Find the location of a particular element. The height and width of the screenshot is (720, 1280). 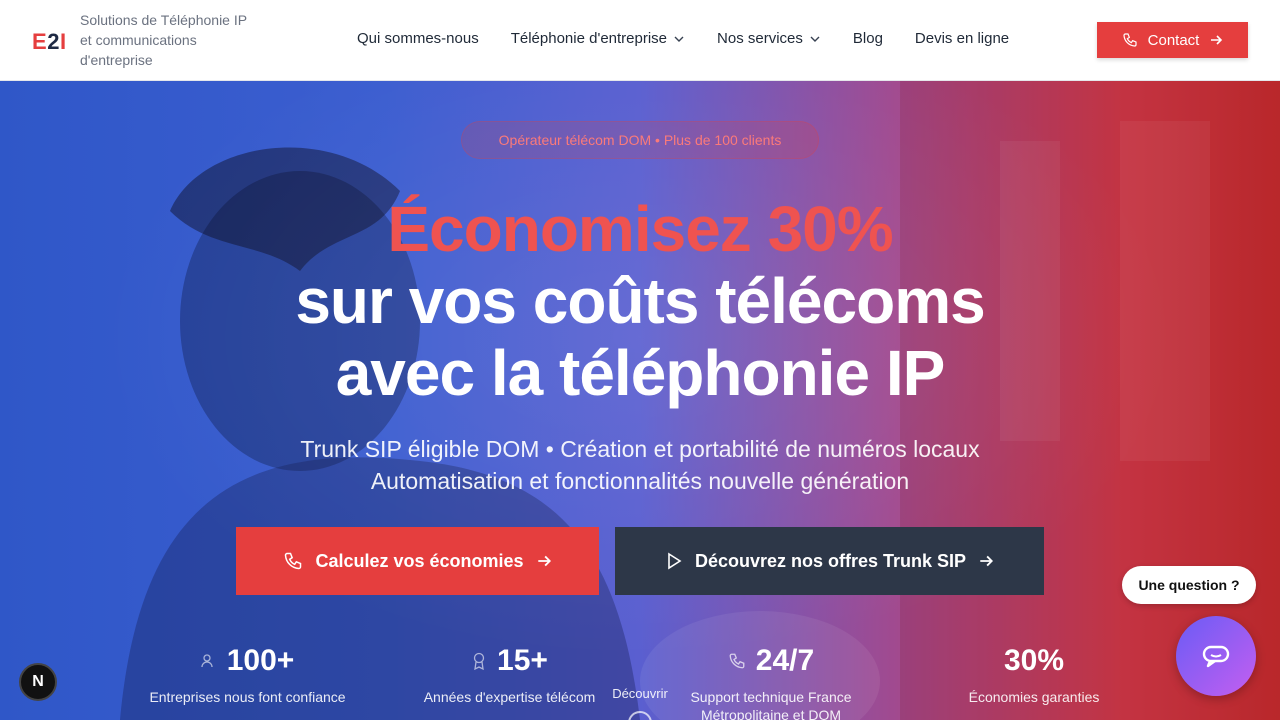

stat-label: Économies garanties is located at coordinates (1034, 697).